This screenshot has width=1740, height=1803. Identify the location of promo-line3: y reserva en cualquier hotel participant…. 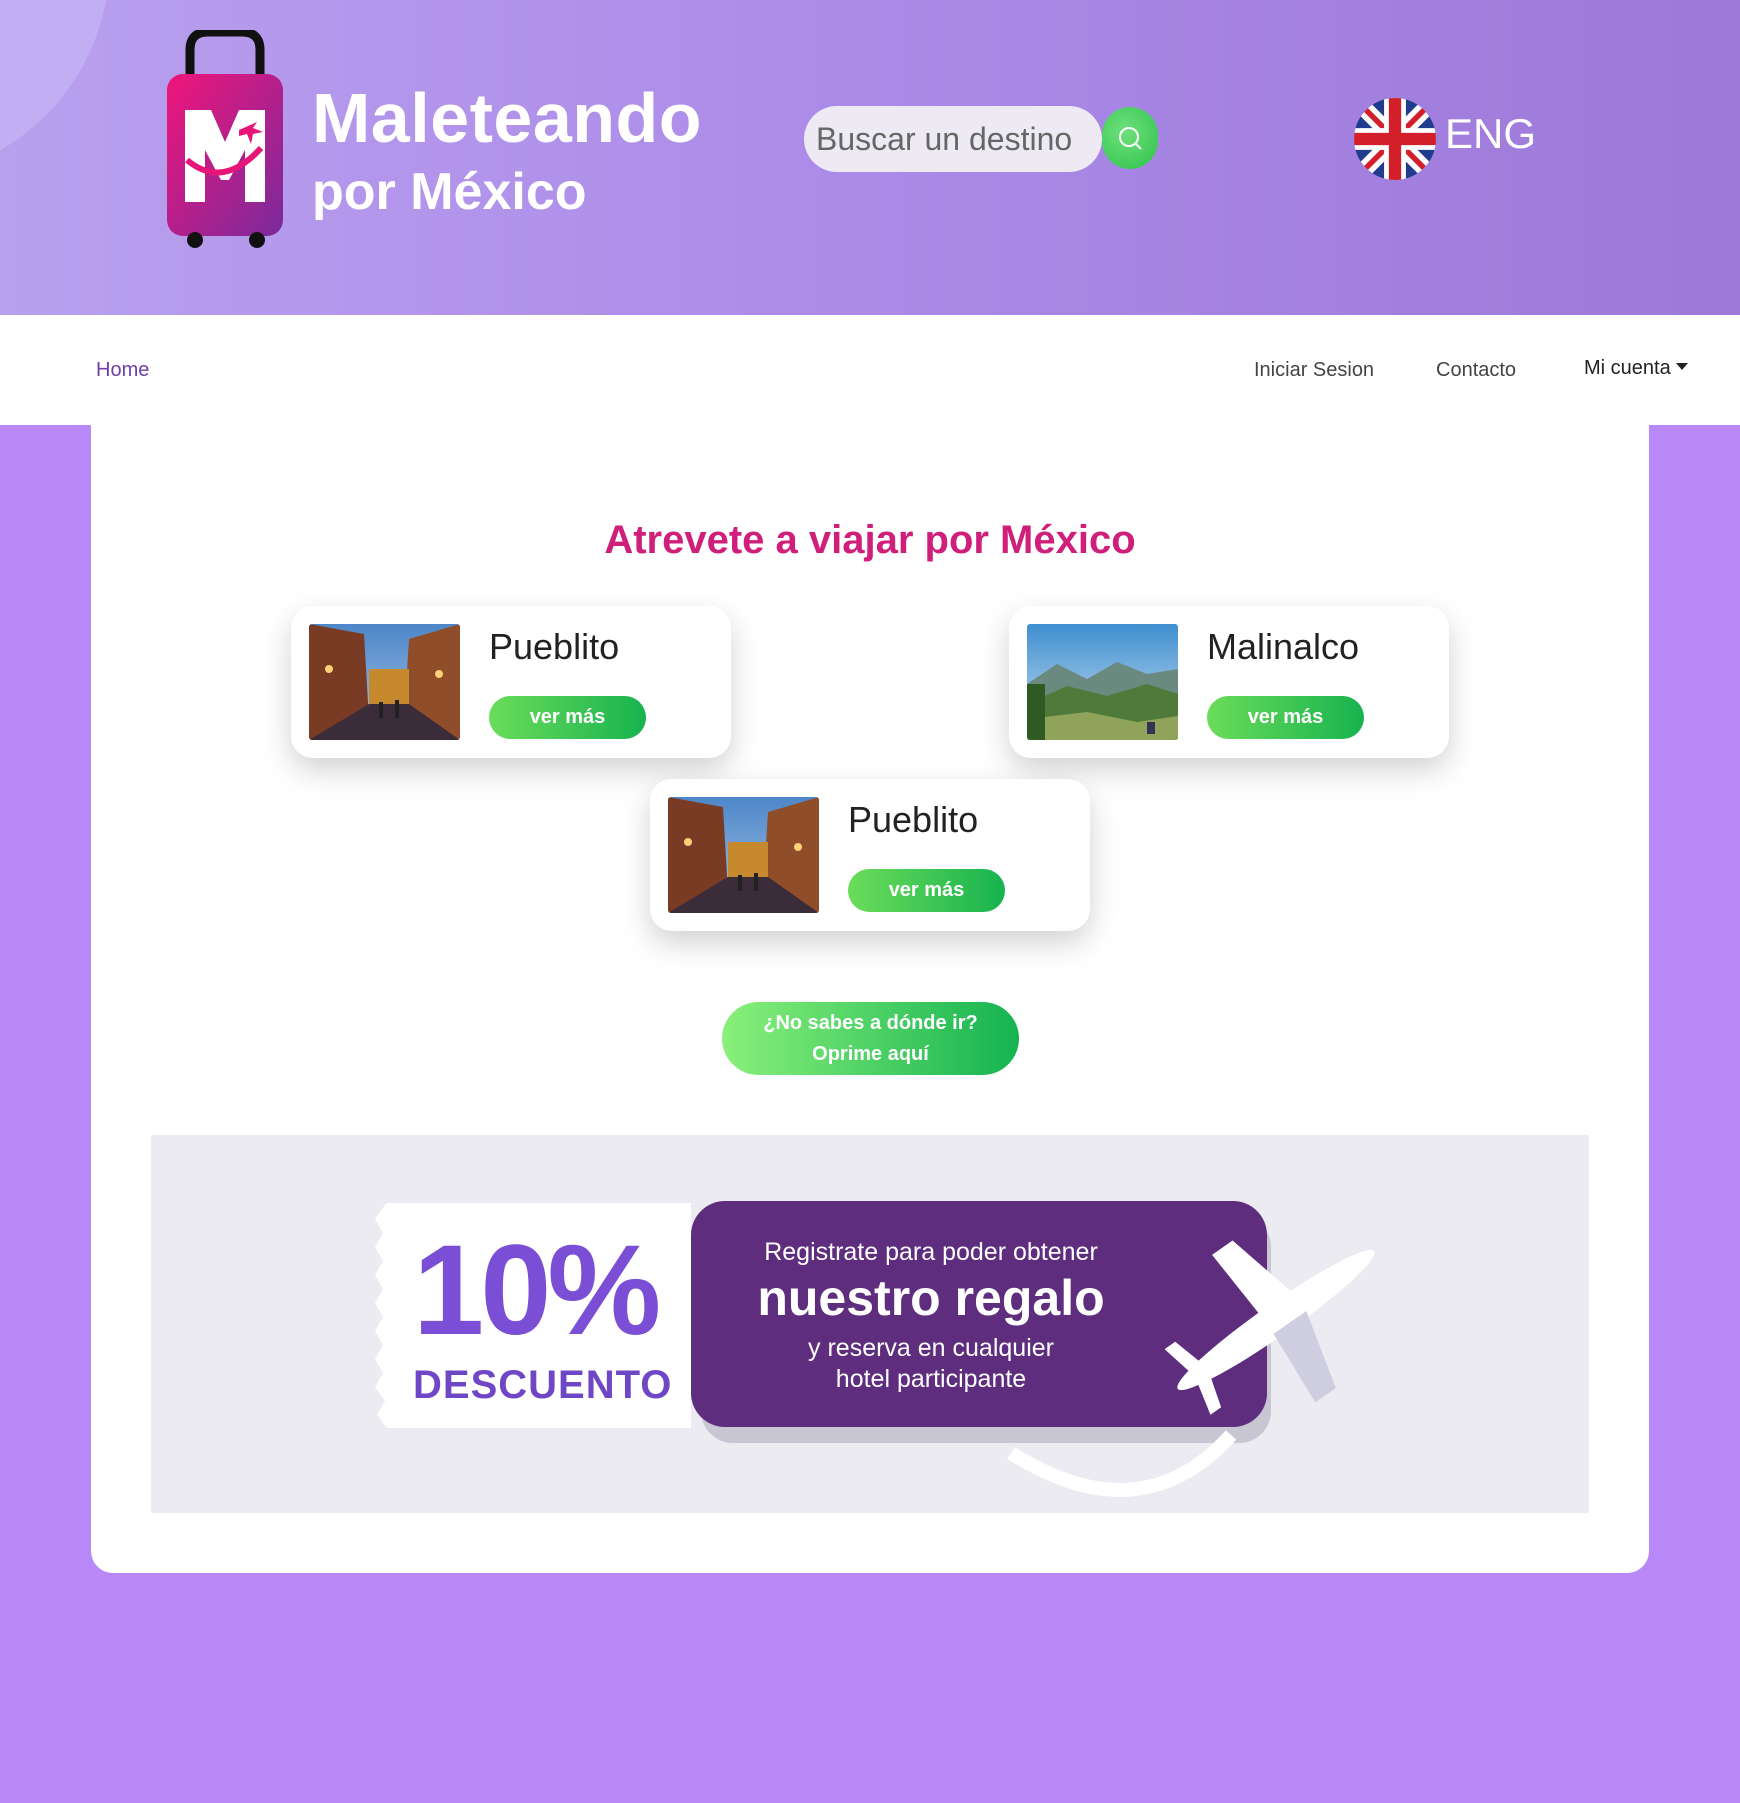
(931, 1364).